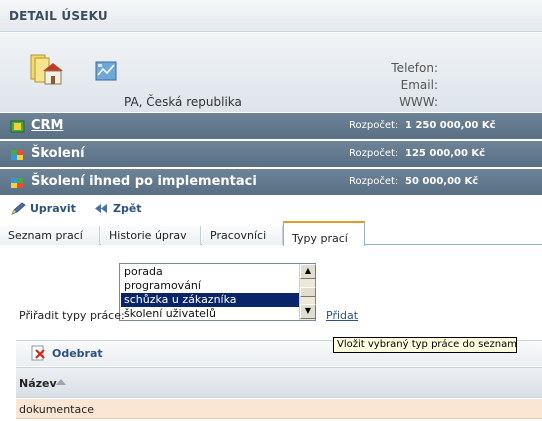 Image resolution: width=542 pixels, height=421 pixels. Describe the element at coordinates (77, 353) in the screenshot. I see `remove-label: Odebrat` at that location.